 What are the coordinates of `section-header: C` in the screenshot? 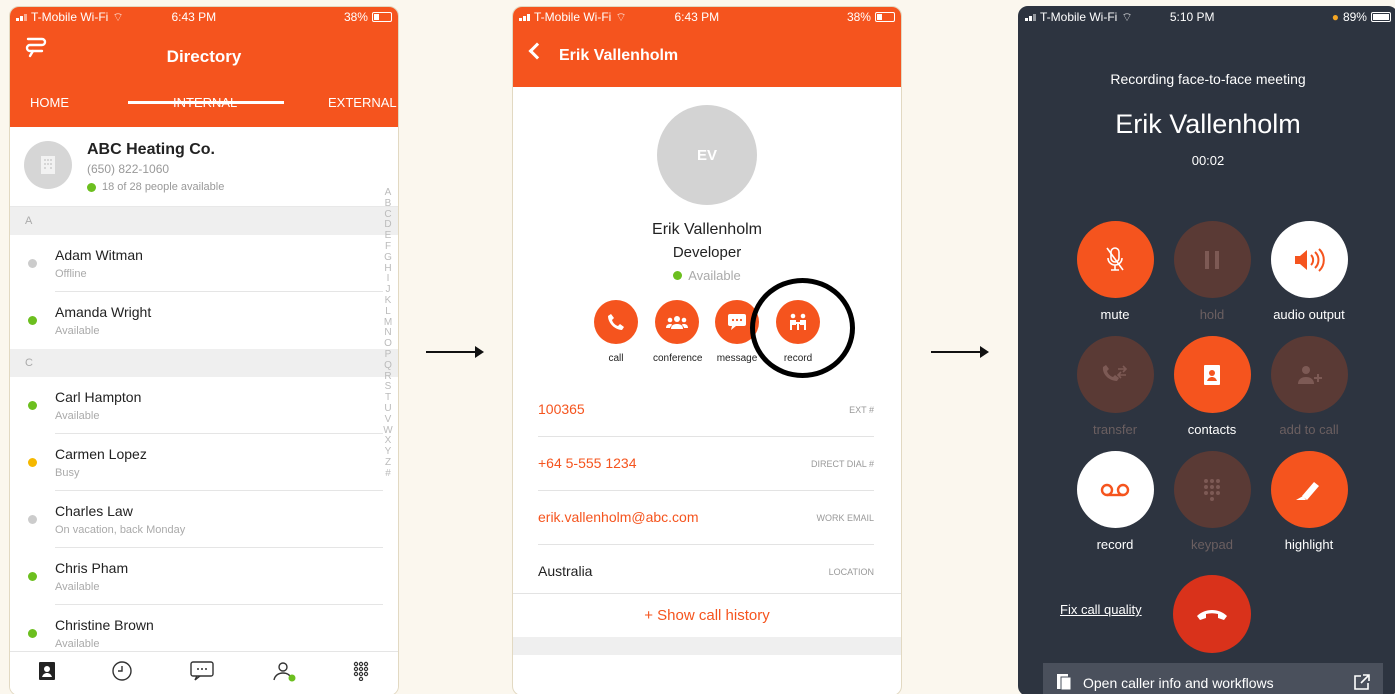 It's located at (204, 363).